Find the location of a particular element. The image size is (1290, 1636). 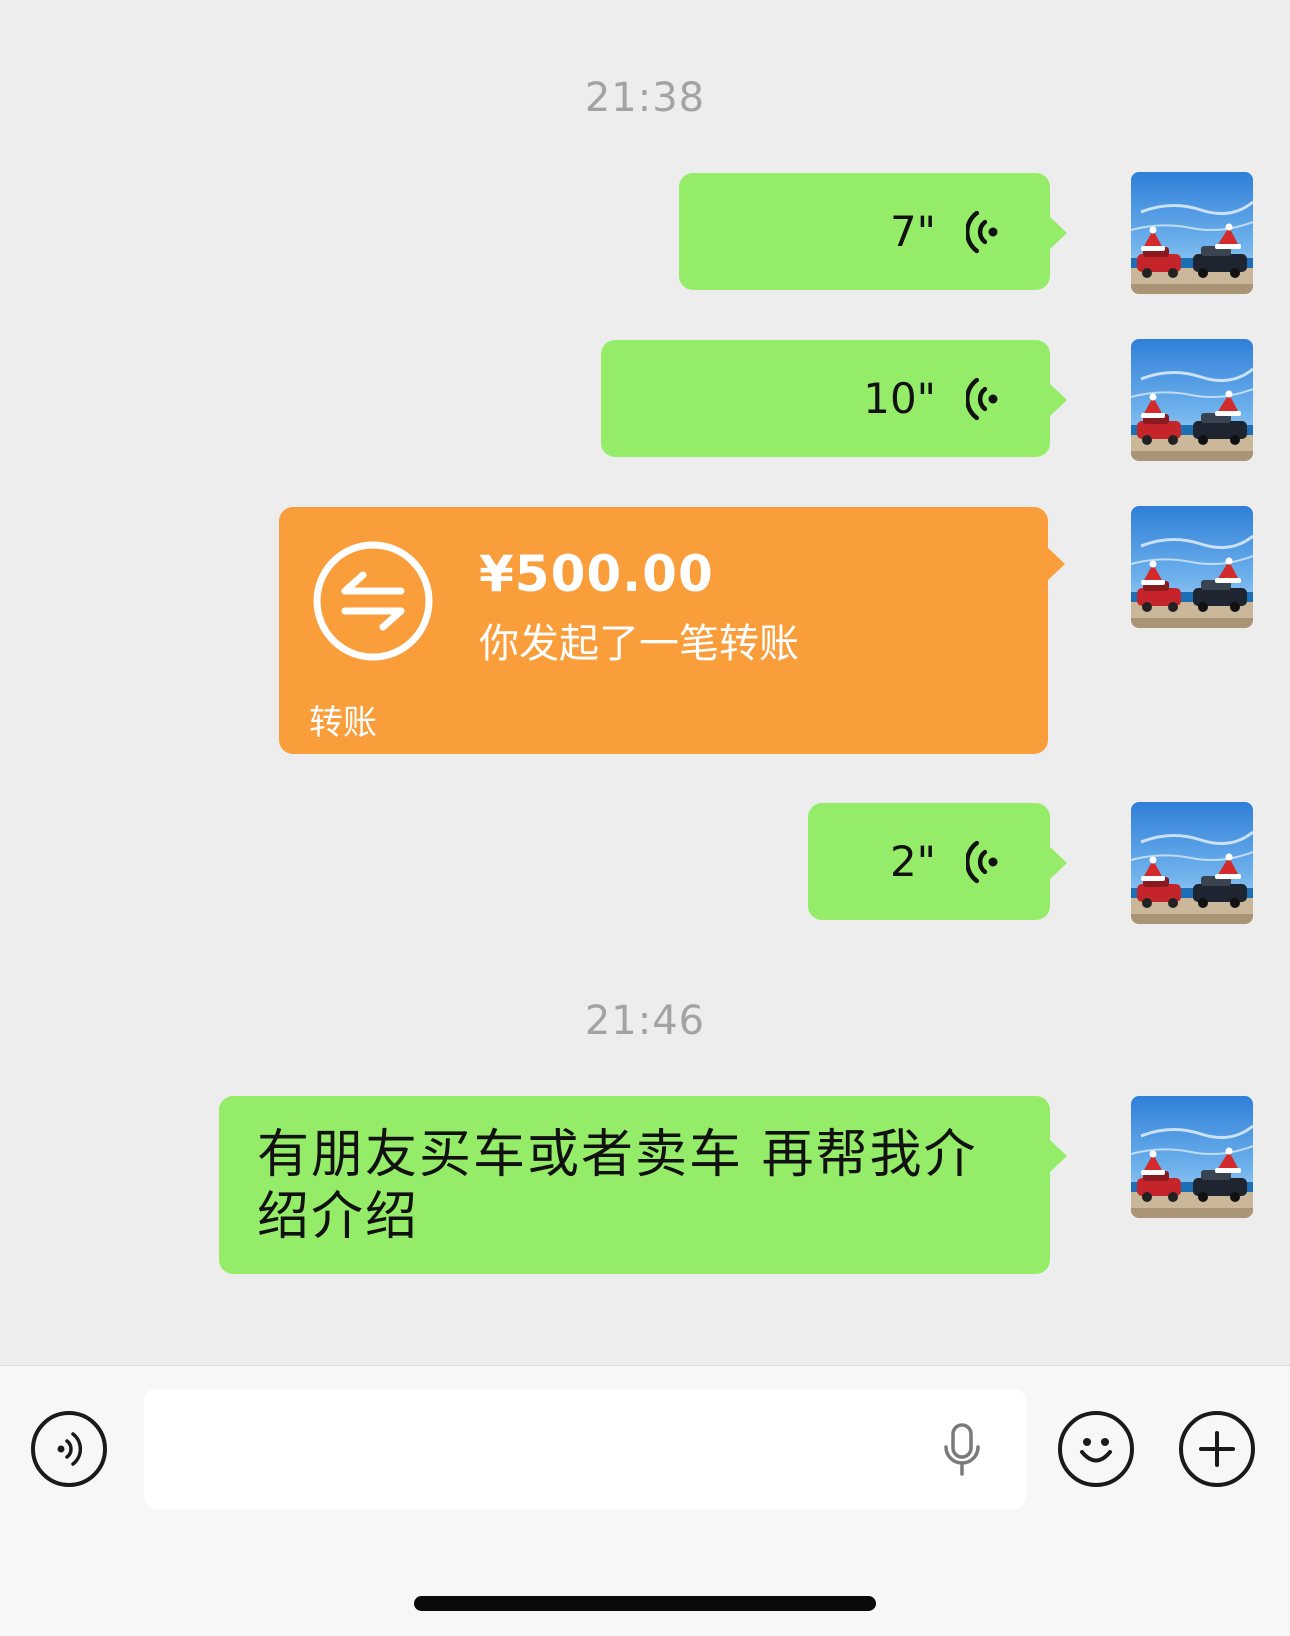

voice-duration: 7" is located at coordinates (912, 231).